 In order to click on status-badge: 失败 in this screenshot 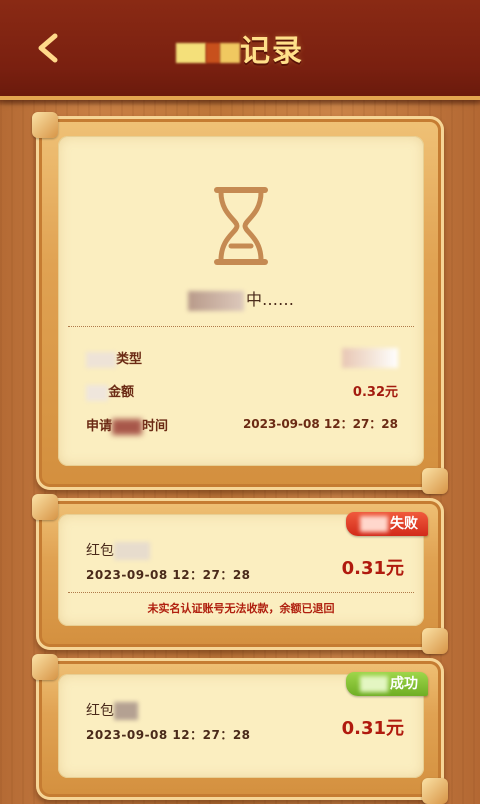, I will do `click(387, 524)`.